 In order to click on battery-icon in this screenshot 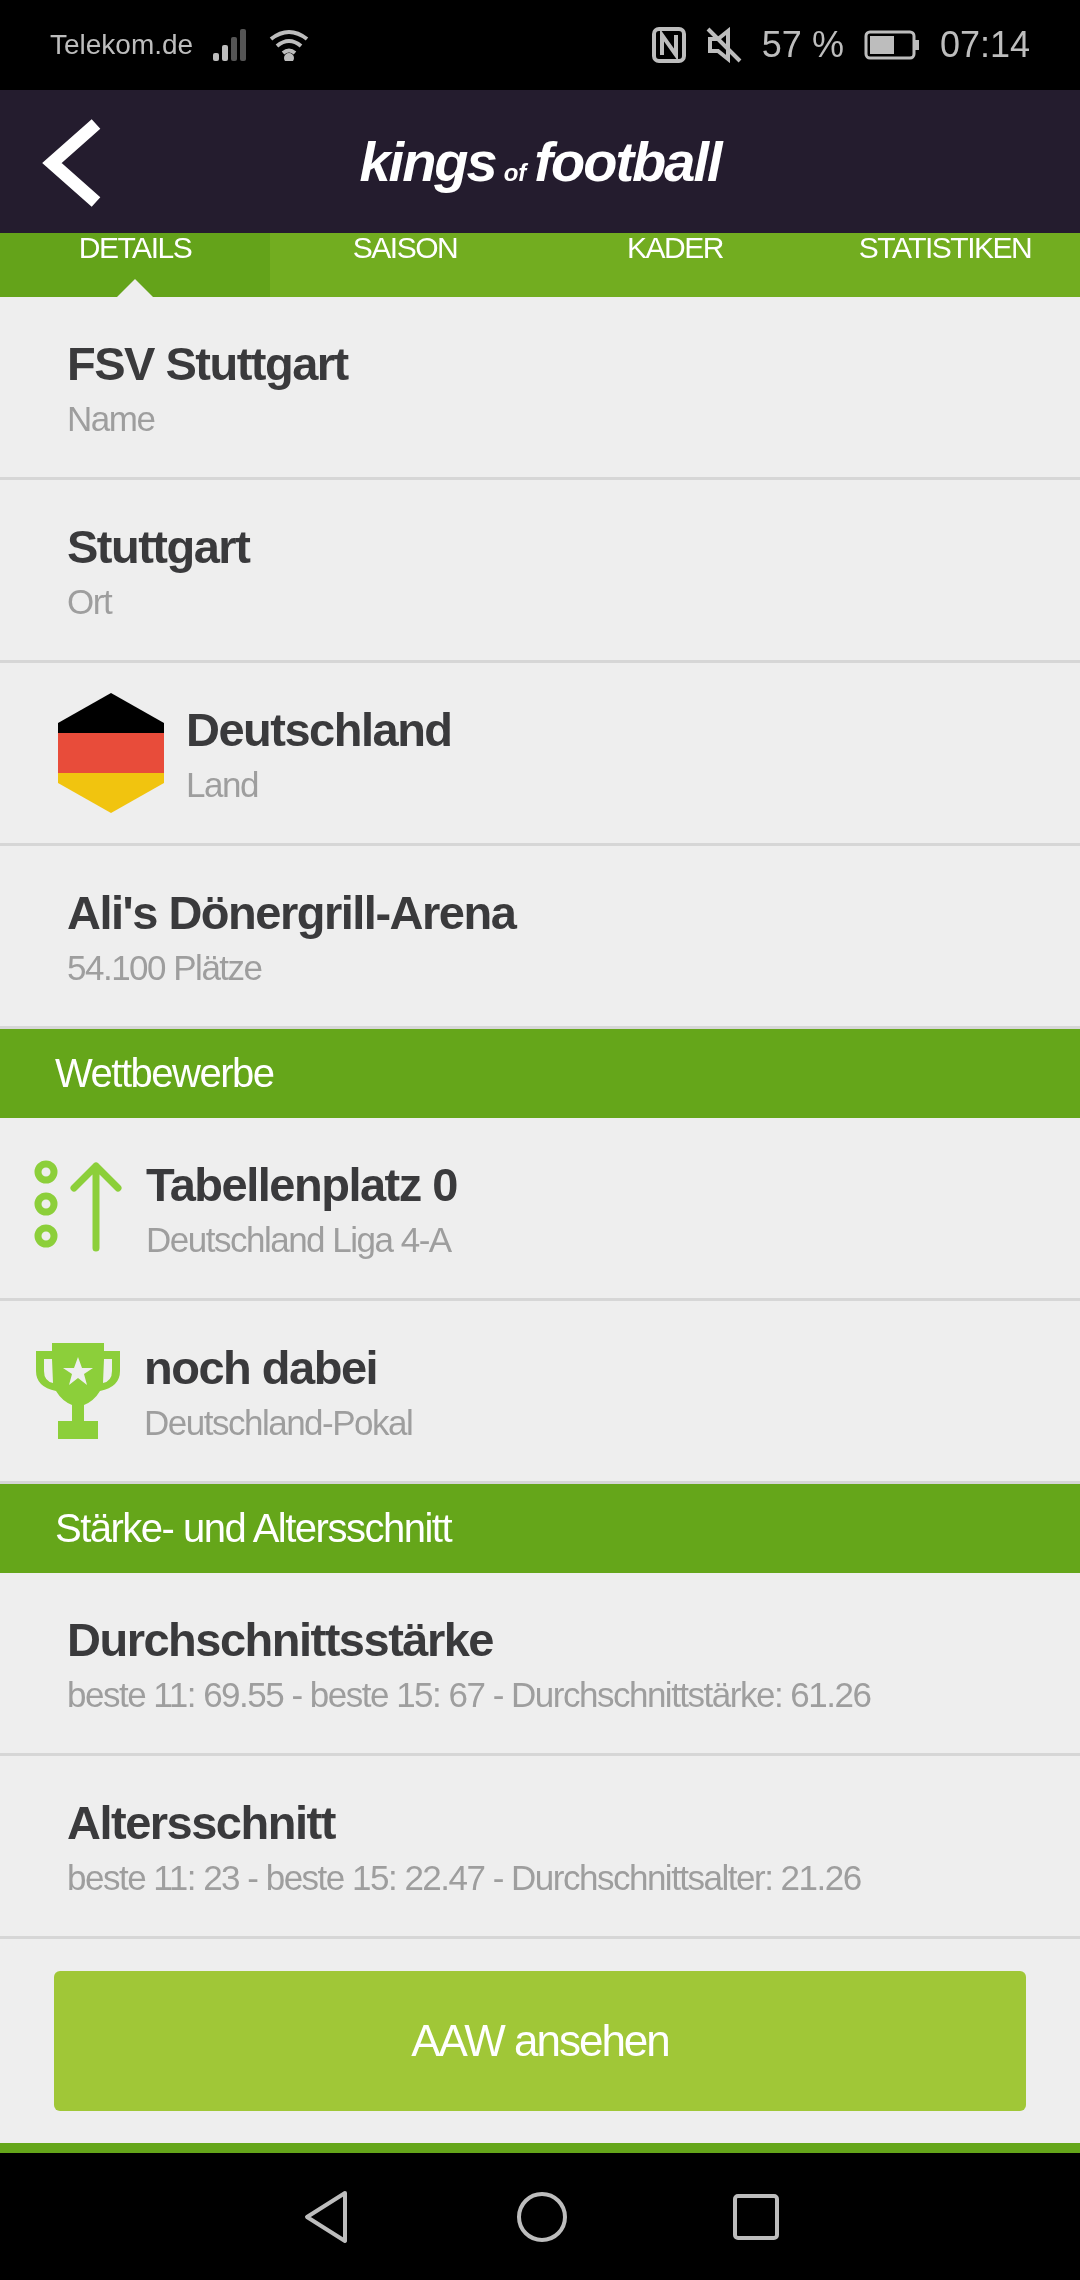, I will do `click(891, 45)`.